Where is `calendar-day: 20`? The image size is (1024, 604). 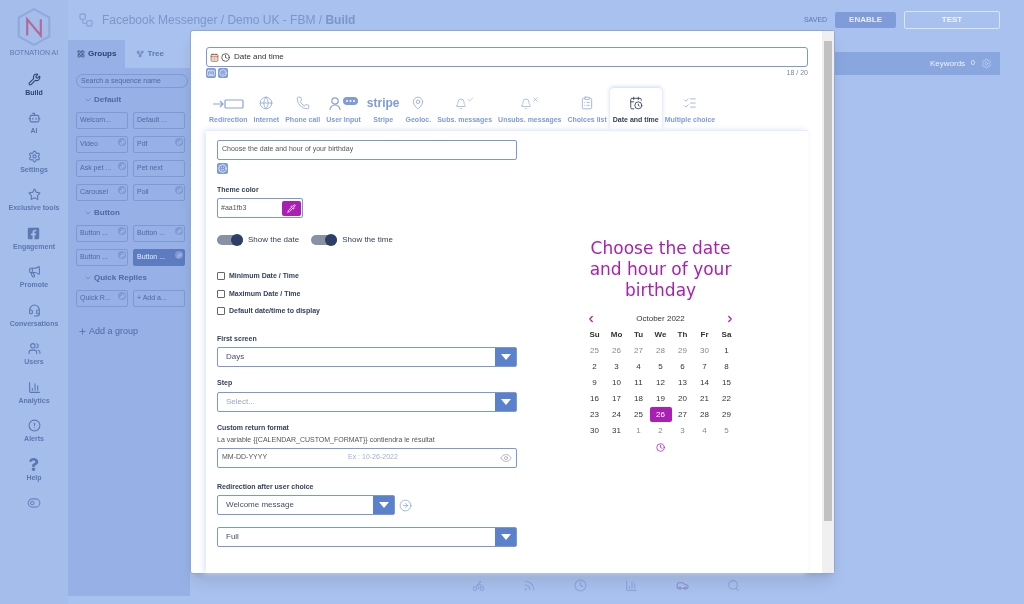 calendar-day: 20 is located at coordinates (682, 398).